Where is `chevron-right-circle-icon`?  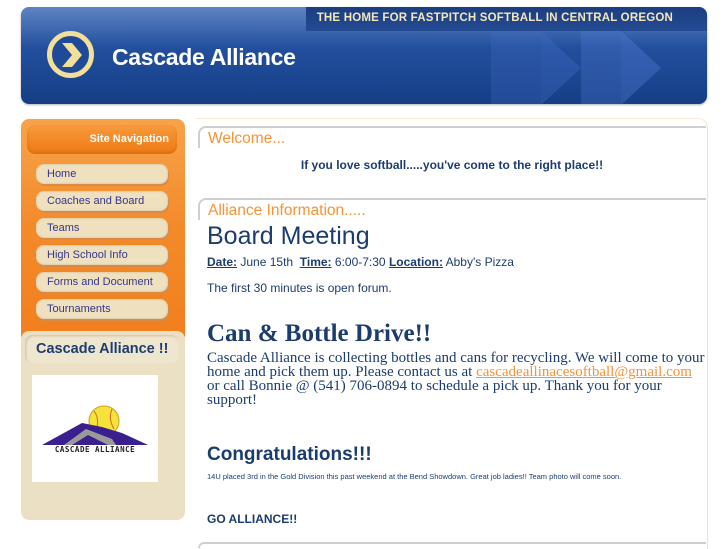 chevron-right-circle-icon is located at coordinates (70, 54).